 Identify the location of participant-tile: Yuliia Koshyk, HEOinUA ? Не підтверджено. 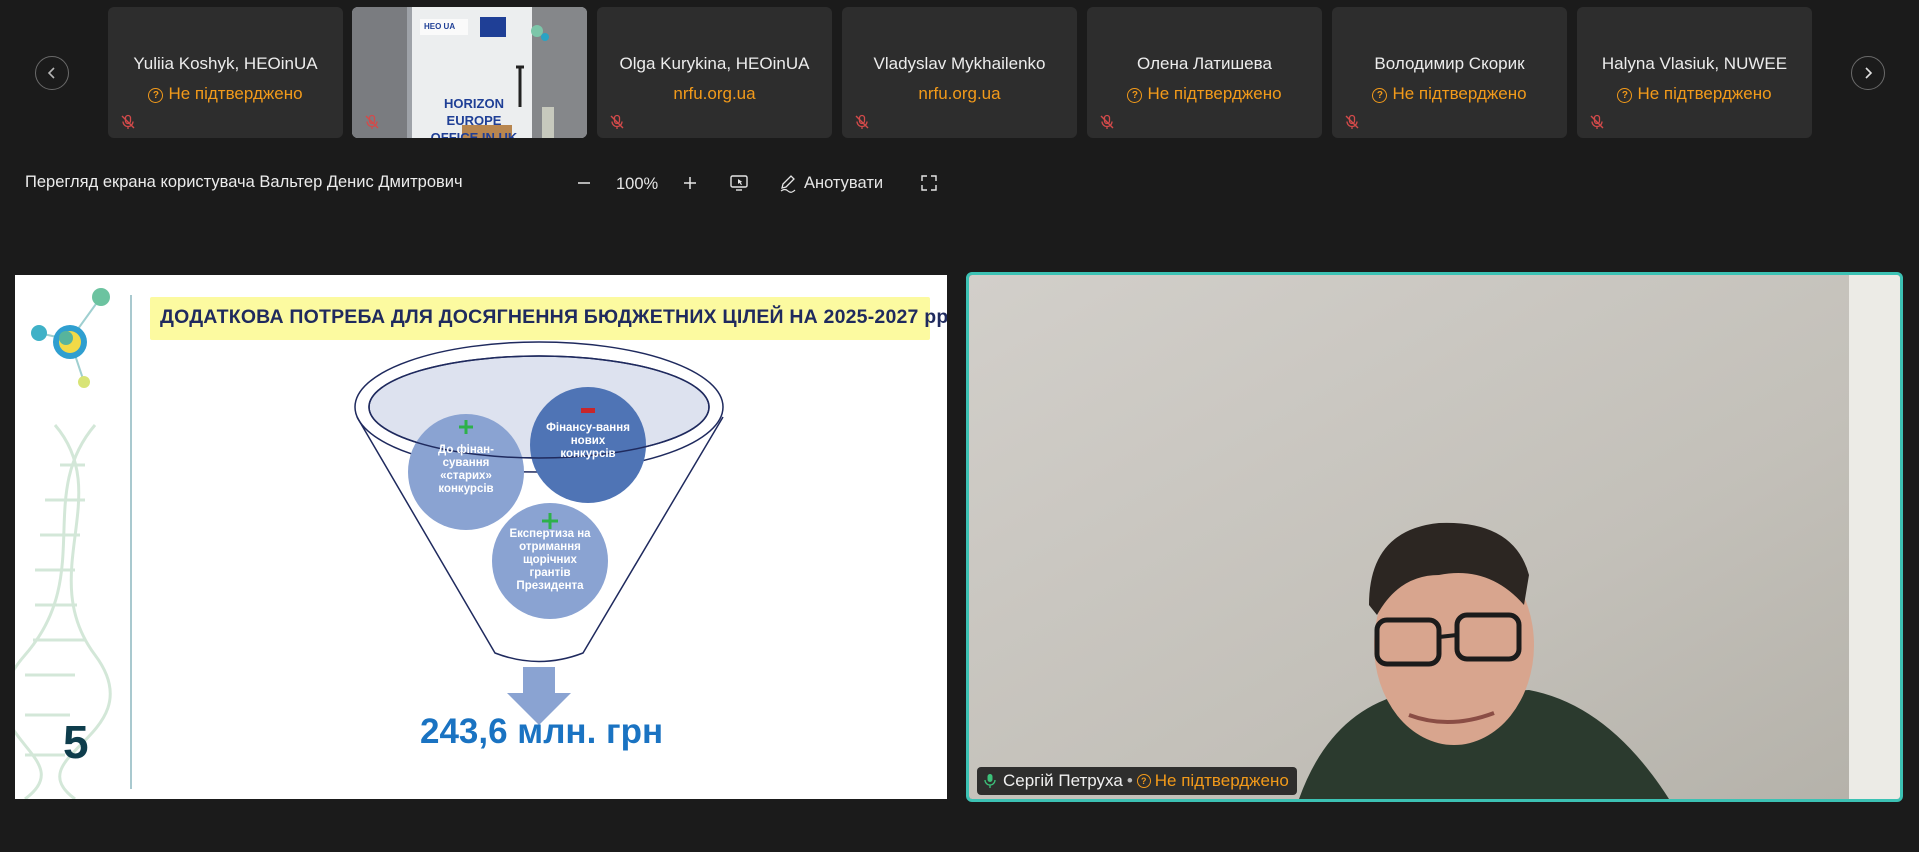
(225, 72).